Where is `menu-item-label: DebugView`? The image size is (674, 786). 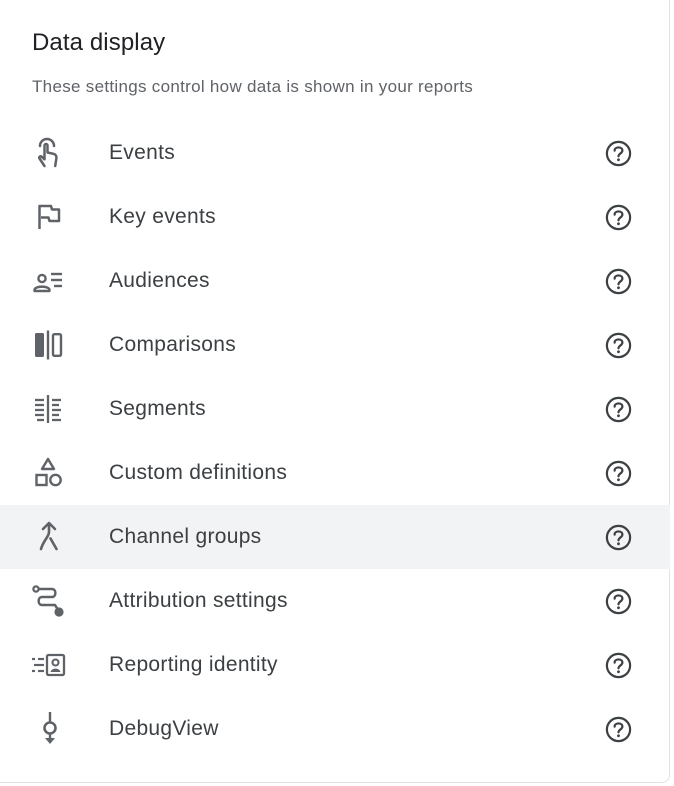 menu-item-label: DebugView is located at coordinates (164, 728).